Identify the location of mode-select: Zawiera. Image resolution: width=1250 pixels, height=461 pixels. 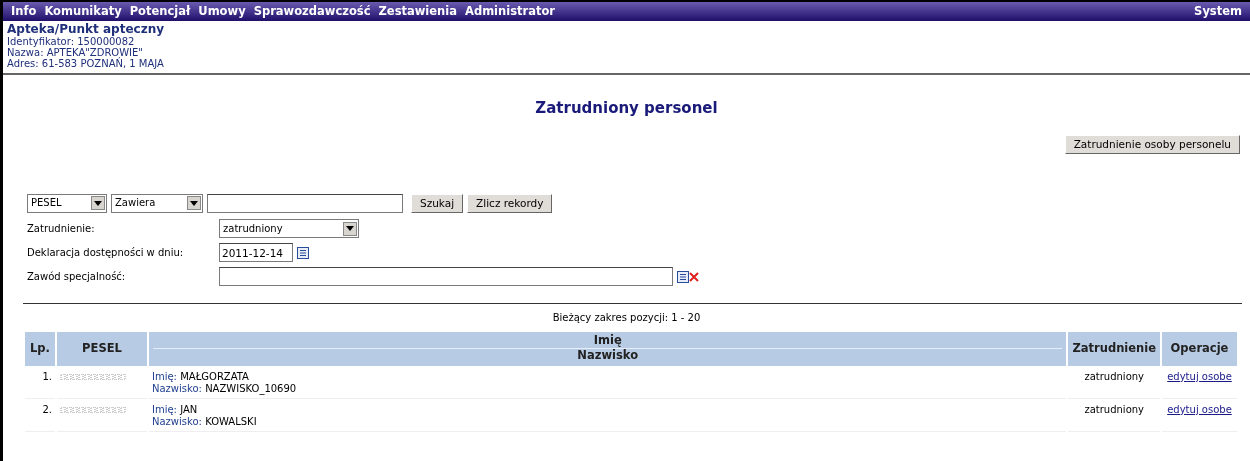
(157, 203).